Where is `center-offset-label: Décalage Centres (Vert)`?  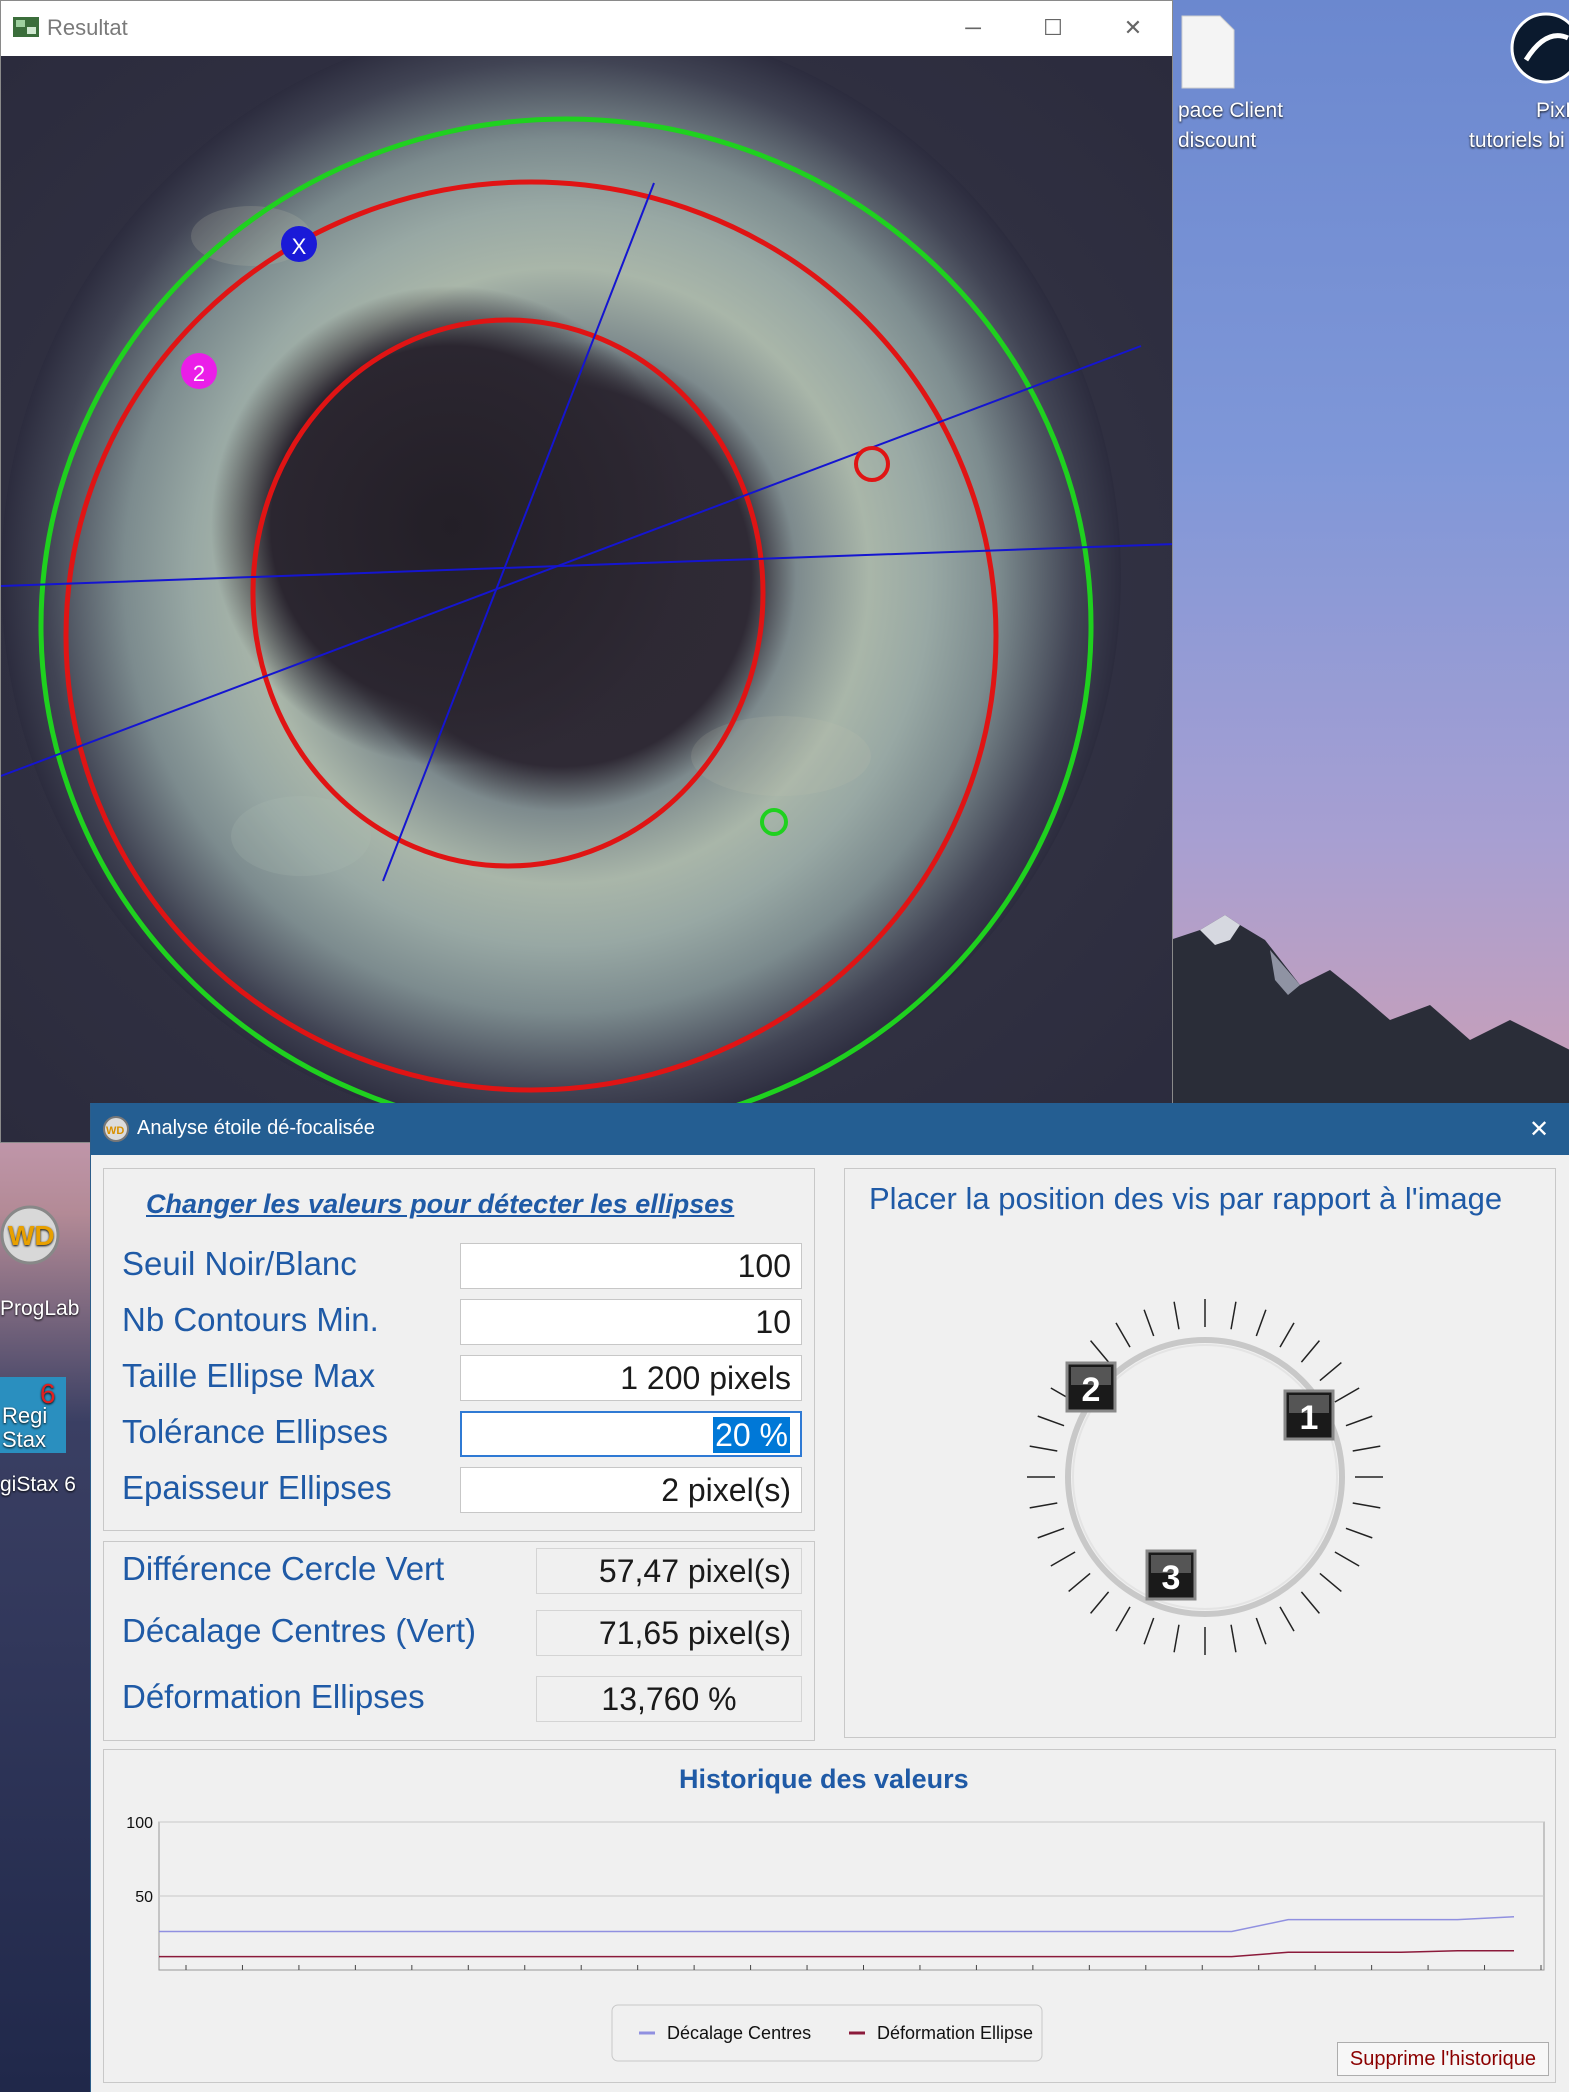
center-offset-label: Décalage Centres (Vert) is located at coordinates (299, 1630).